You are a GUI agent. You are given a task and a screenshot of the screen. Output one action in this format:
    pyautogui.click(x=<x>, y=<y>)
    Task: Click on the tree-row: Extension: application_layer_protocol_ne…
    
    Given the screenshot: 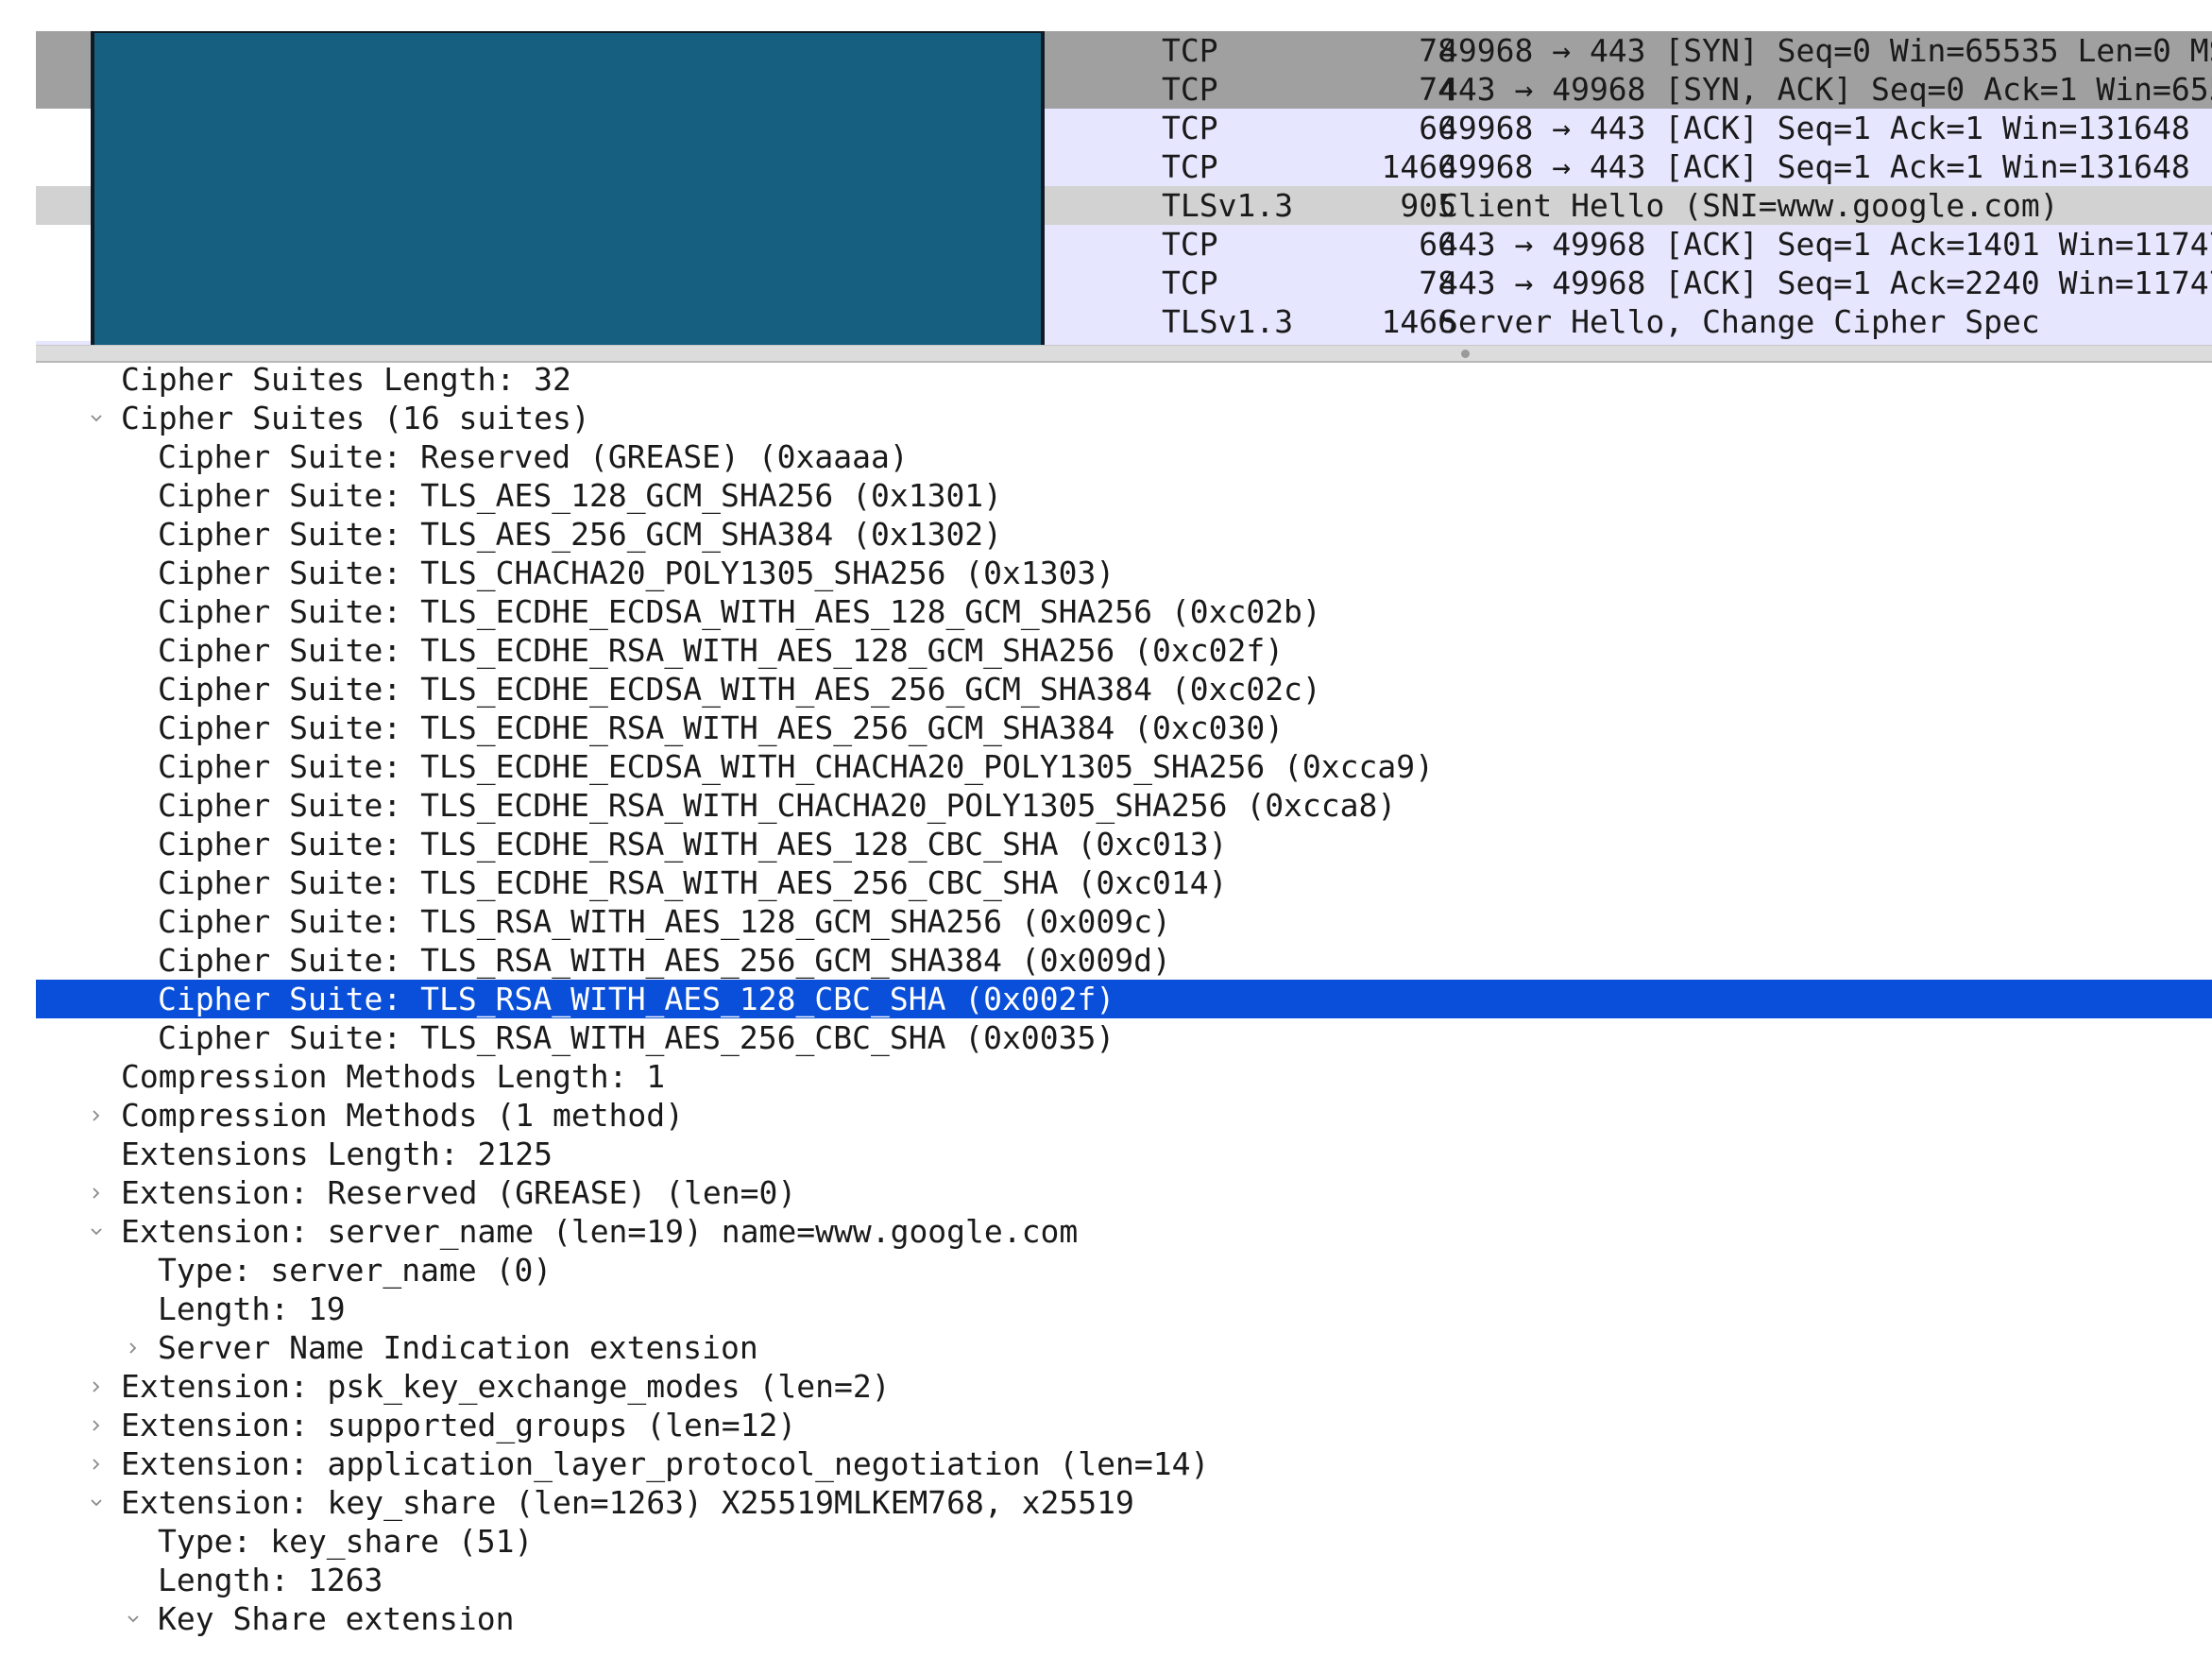 What is the action you would take?
    pyautogui.click(x=1124, y=1463)
    